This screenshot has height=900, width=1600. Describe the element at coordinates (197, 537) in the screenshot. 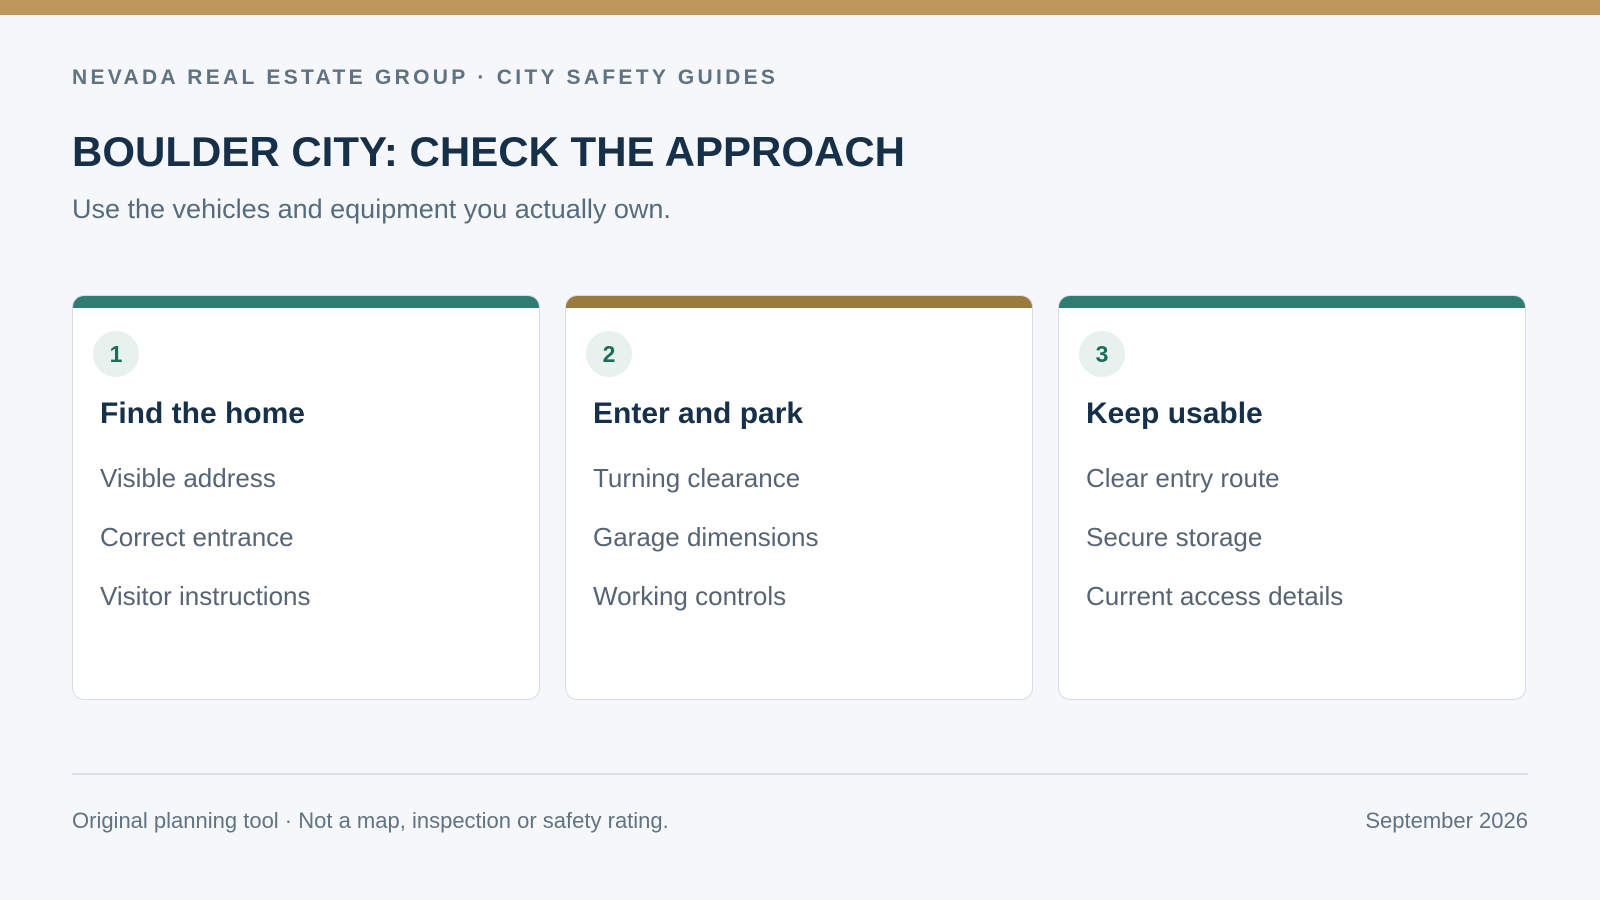

I see `card-item: Correct entrance` at that location.